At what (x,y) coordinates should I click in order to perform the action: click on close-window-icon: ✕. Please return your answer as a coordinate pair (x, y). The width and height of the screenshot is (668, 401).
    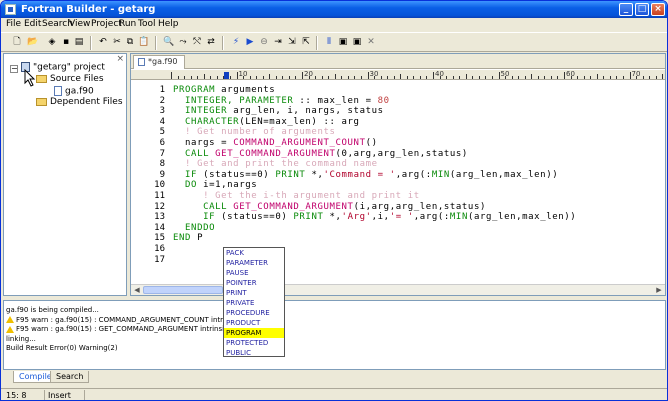
    Looking at the image, I should click on (371, 42).